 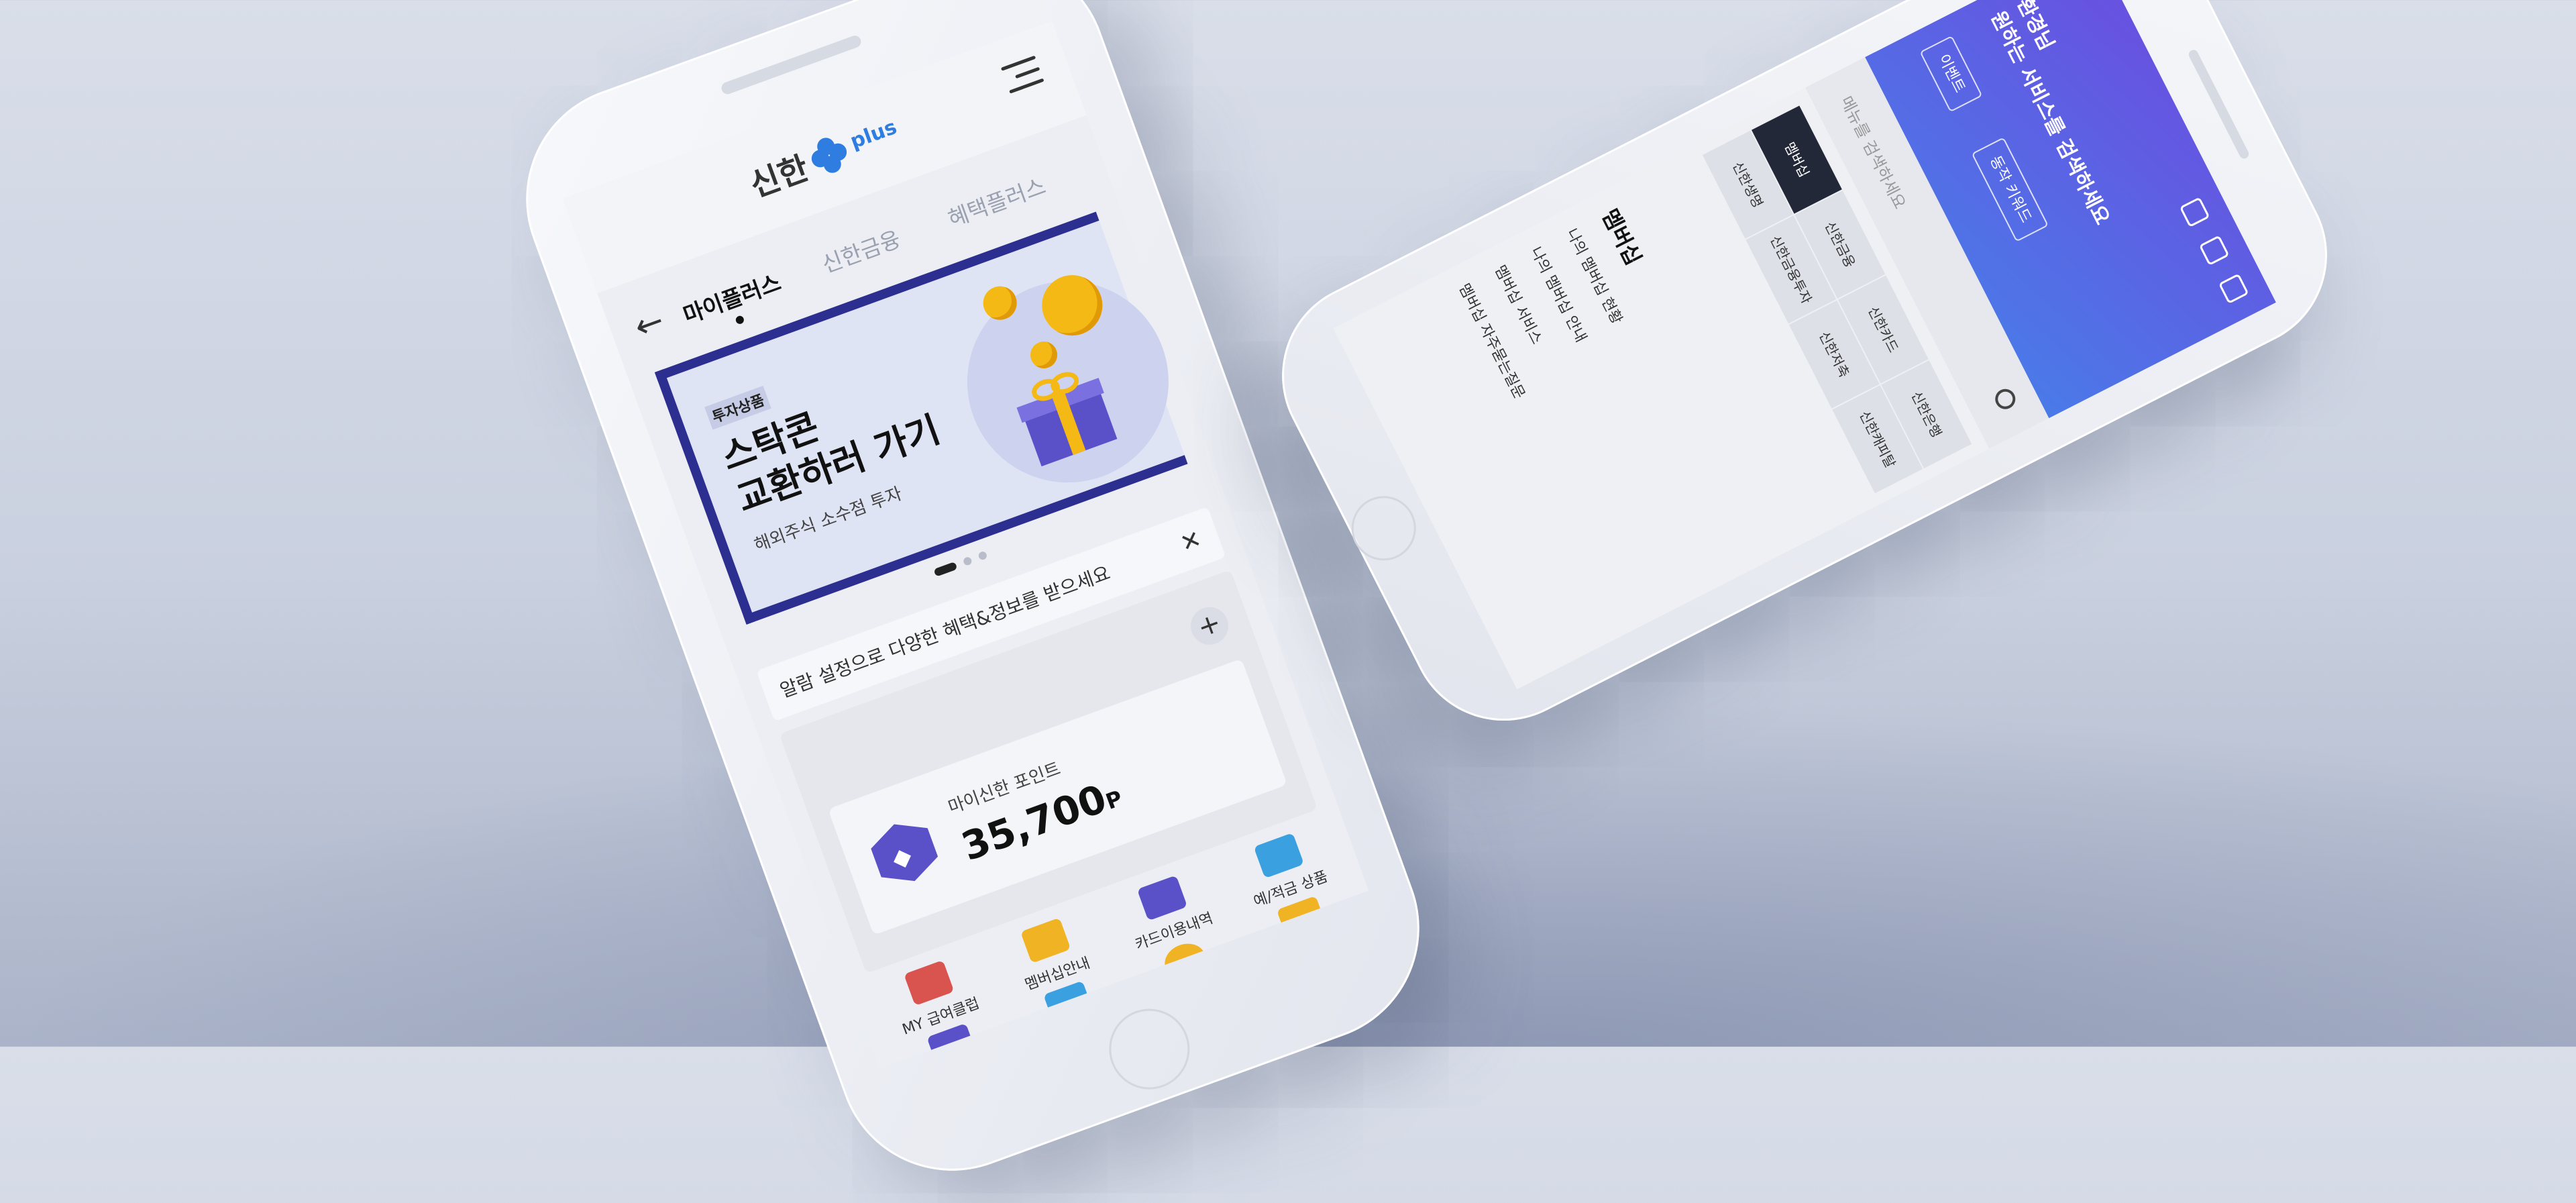 What do you see at coordinates (649, 324) in the screenshot?
I see `back-arrow-icon: ←` at bounding box center [649, 324].